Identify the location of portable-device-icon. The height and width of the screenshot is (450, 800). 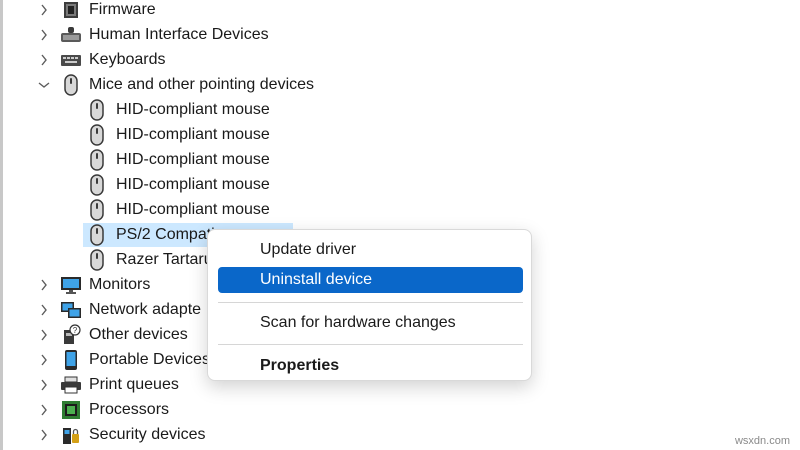
(71, 360).